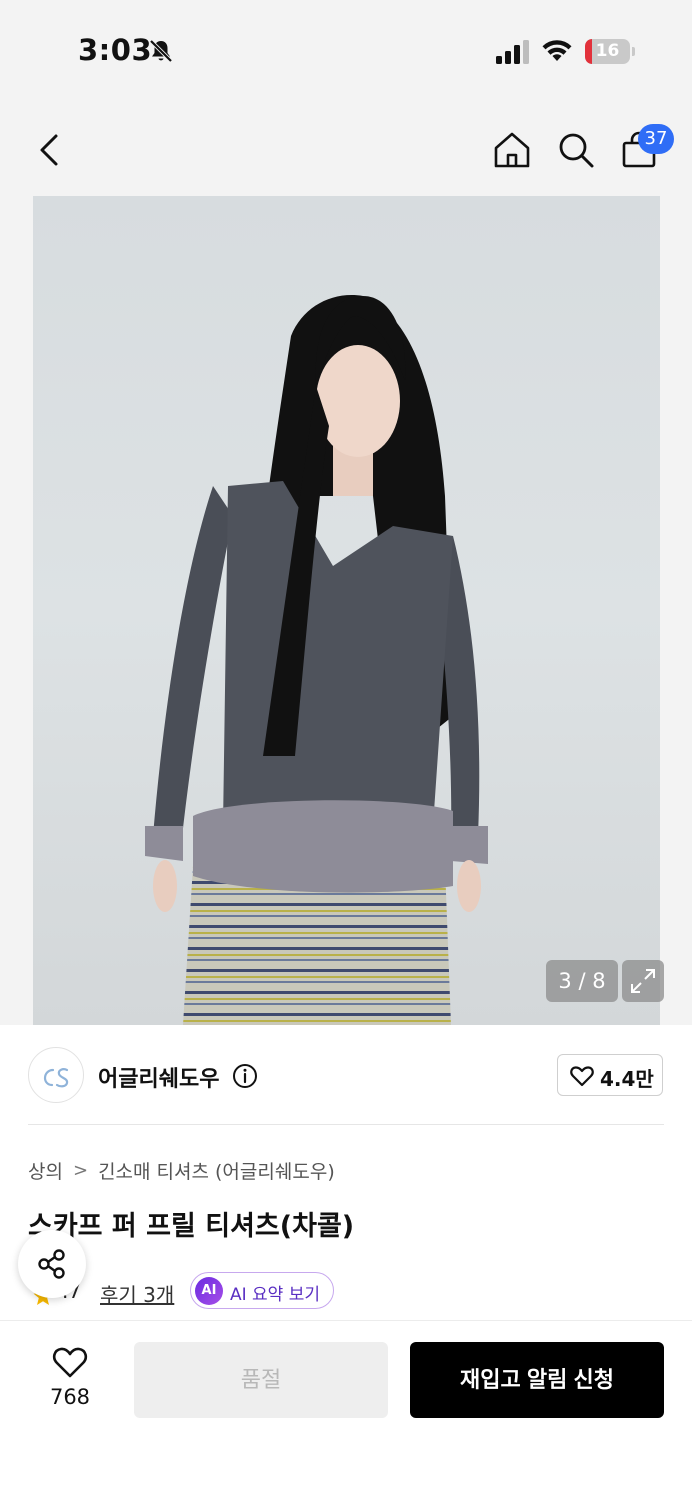 This screenshot has width=692, height=1500. Describe the element at coordinates (191, 1226) in the screenshot. I see `product-title: 스카프 퍼 프릴 티셔츠(차콜)` at that location.